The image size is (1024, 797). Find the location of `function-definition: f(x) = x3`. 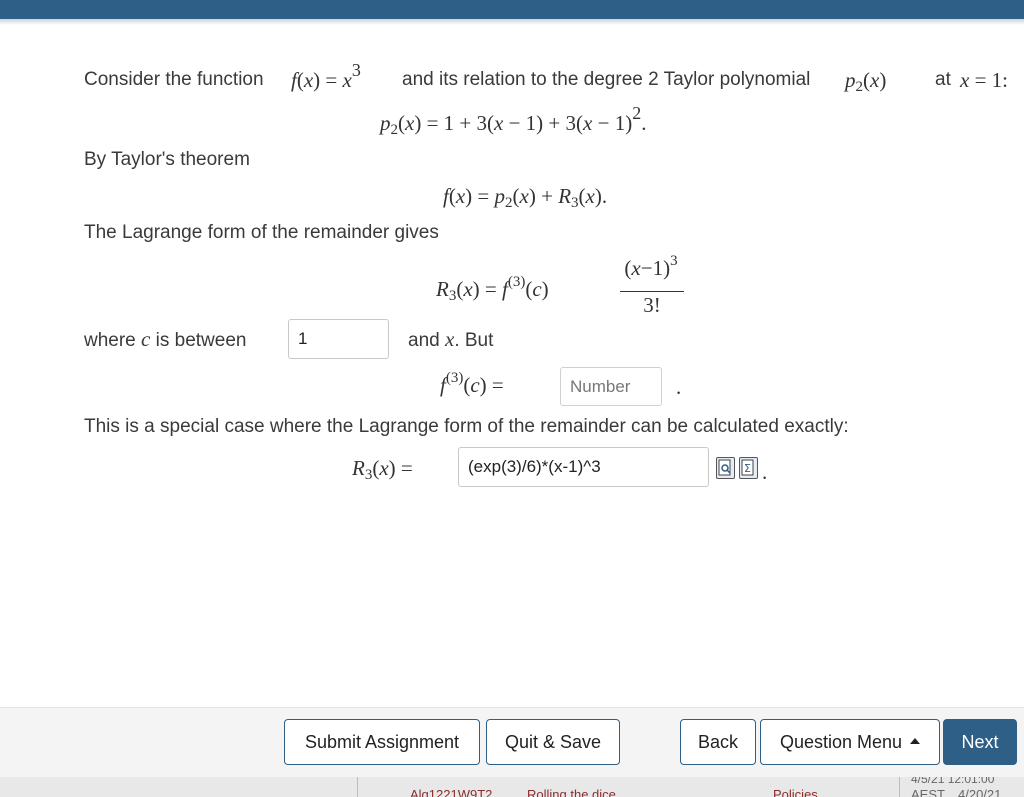

function-definition: f(x) = x3 is located at coordinates (326, 76).